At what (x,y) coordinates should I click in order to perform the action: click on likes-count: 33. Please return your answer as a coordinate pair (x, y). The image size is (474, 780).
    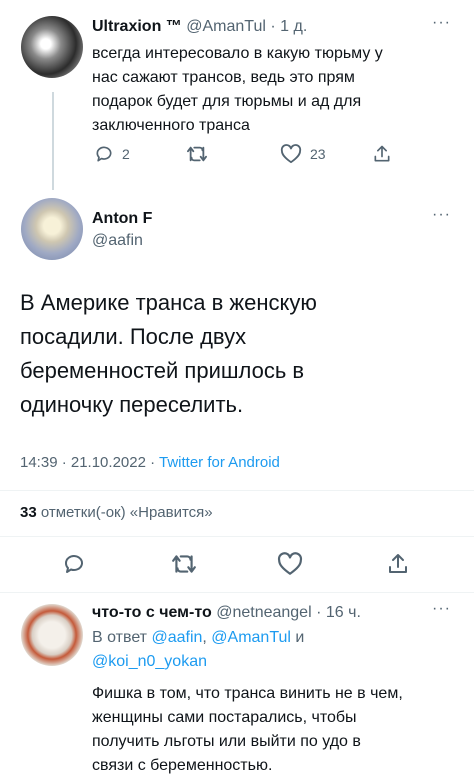
    Looking at the image, I should click on (28, 512).